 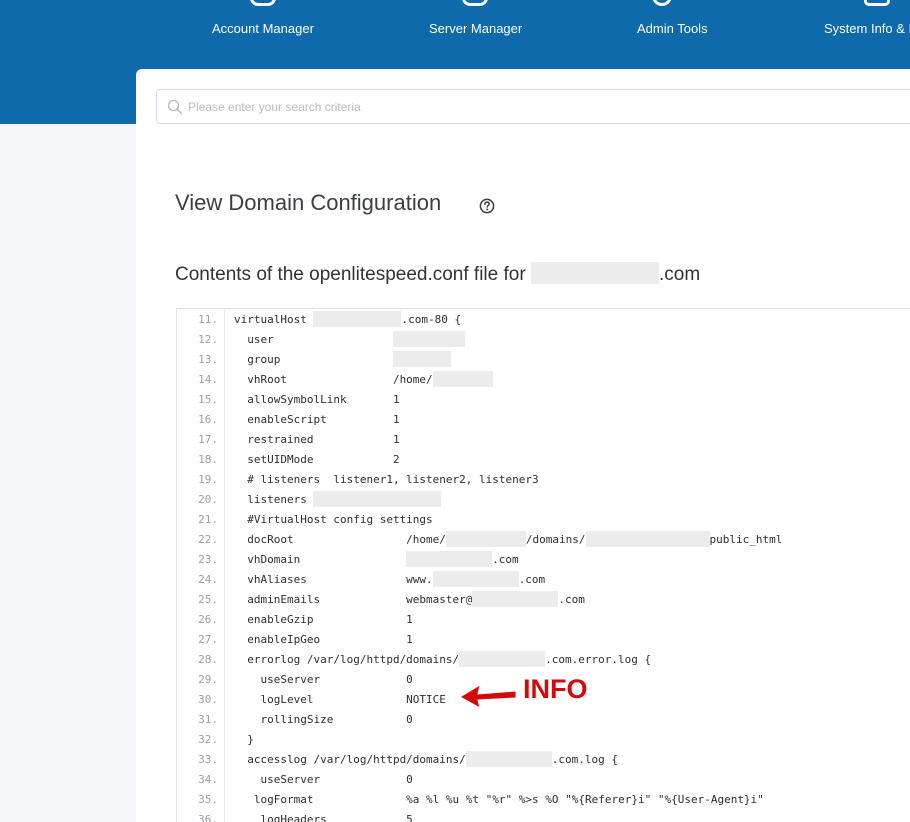 I want to click on code-text: #VirtualHost config settings, so click(x=333, y=520).